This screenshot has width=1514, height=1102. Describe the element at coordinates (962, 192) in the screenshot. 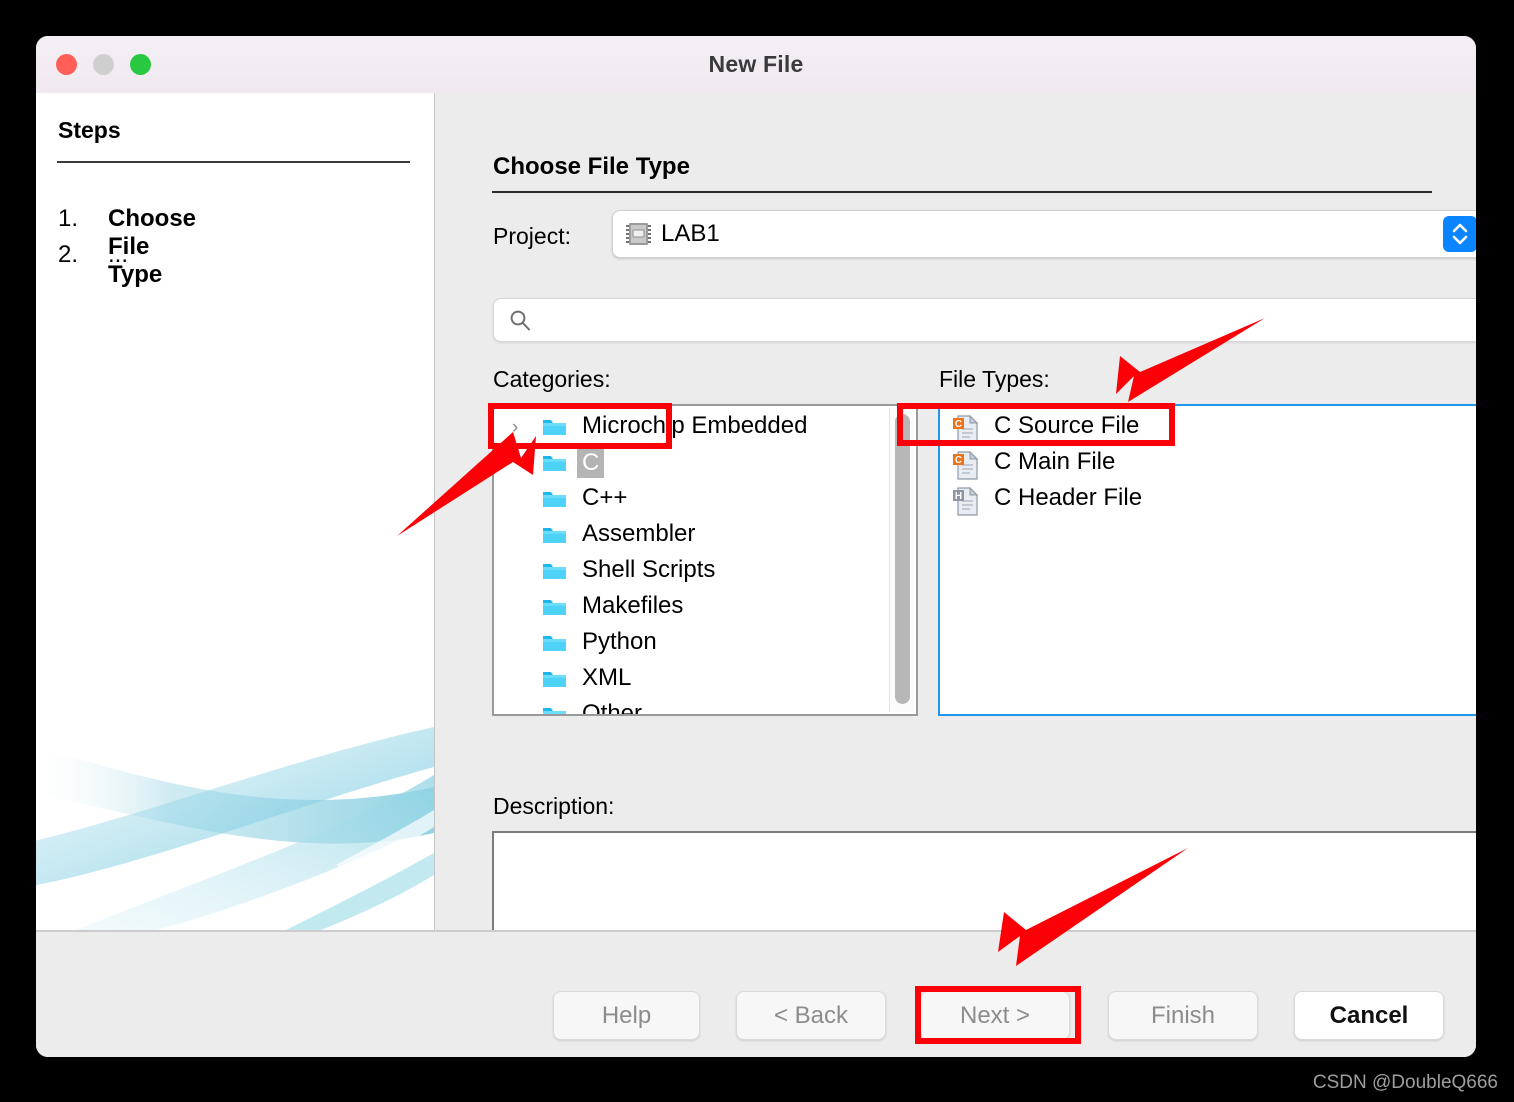

I see `title-divider` at that location.